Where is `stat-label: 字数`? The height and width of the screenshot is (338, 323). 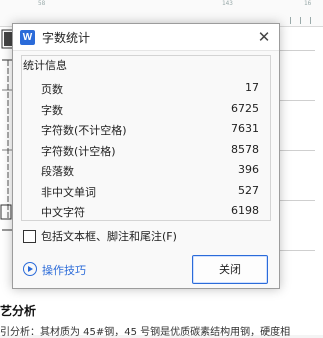
stat-label: 字数 is located at coordinates (52, 110).